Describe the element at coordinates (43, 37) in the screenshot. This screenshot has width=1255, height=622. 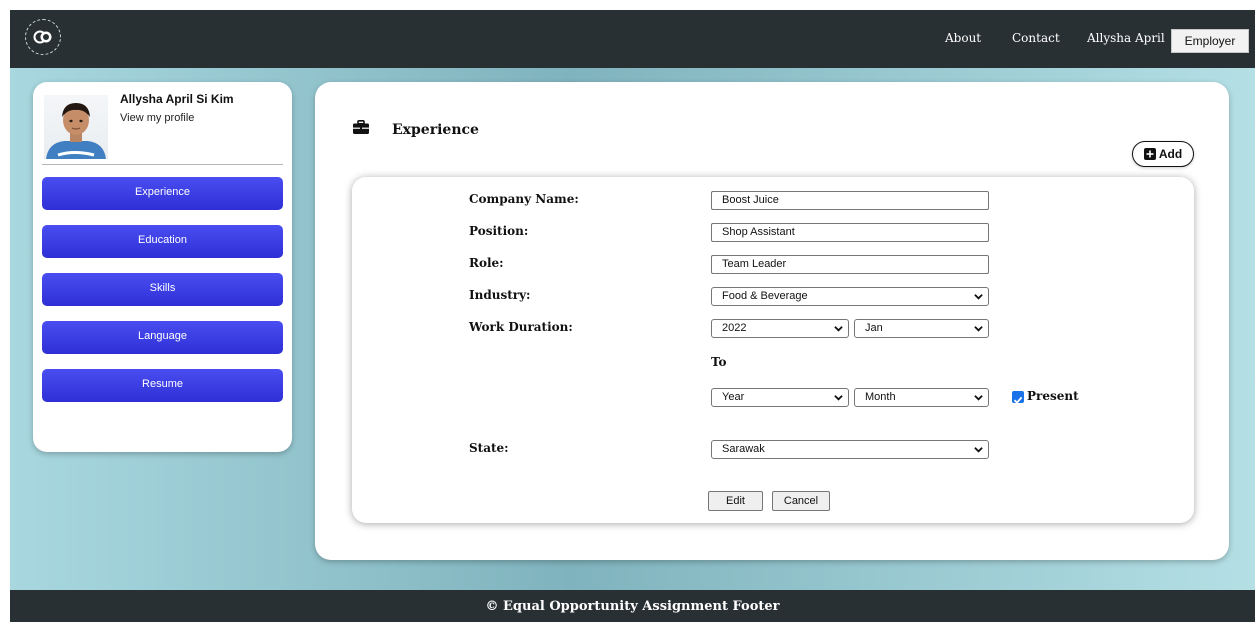
I see `logo-icon` at that location.